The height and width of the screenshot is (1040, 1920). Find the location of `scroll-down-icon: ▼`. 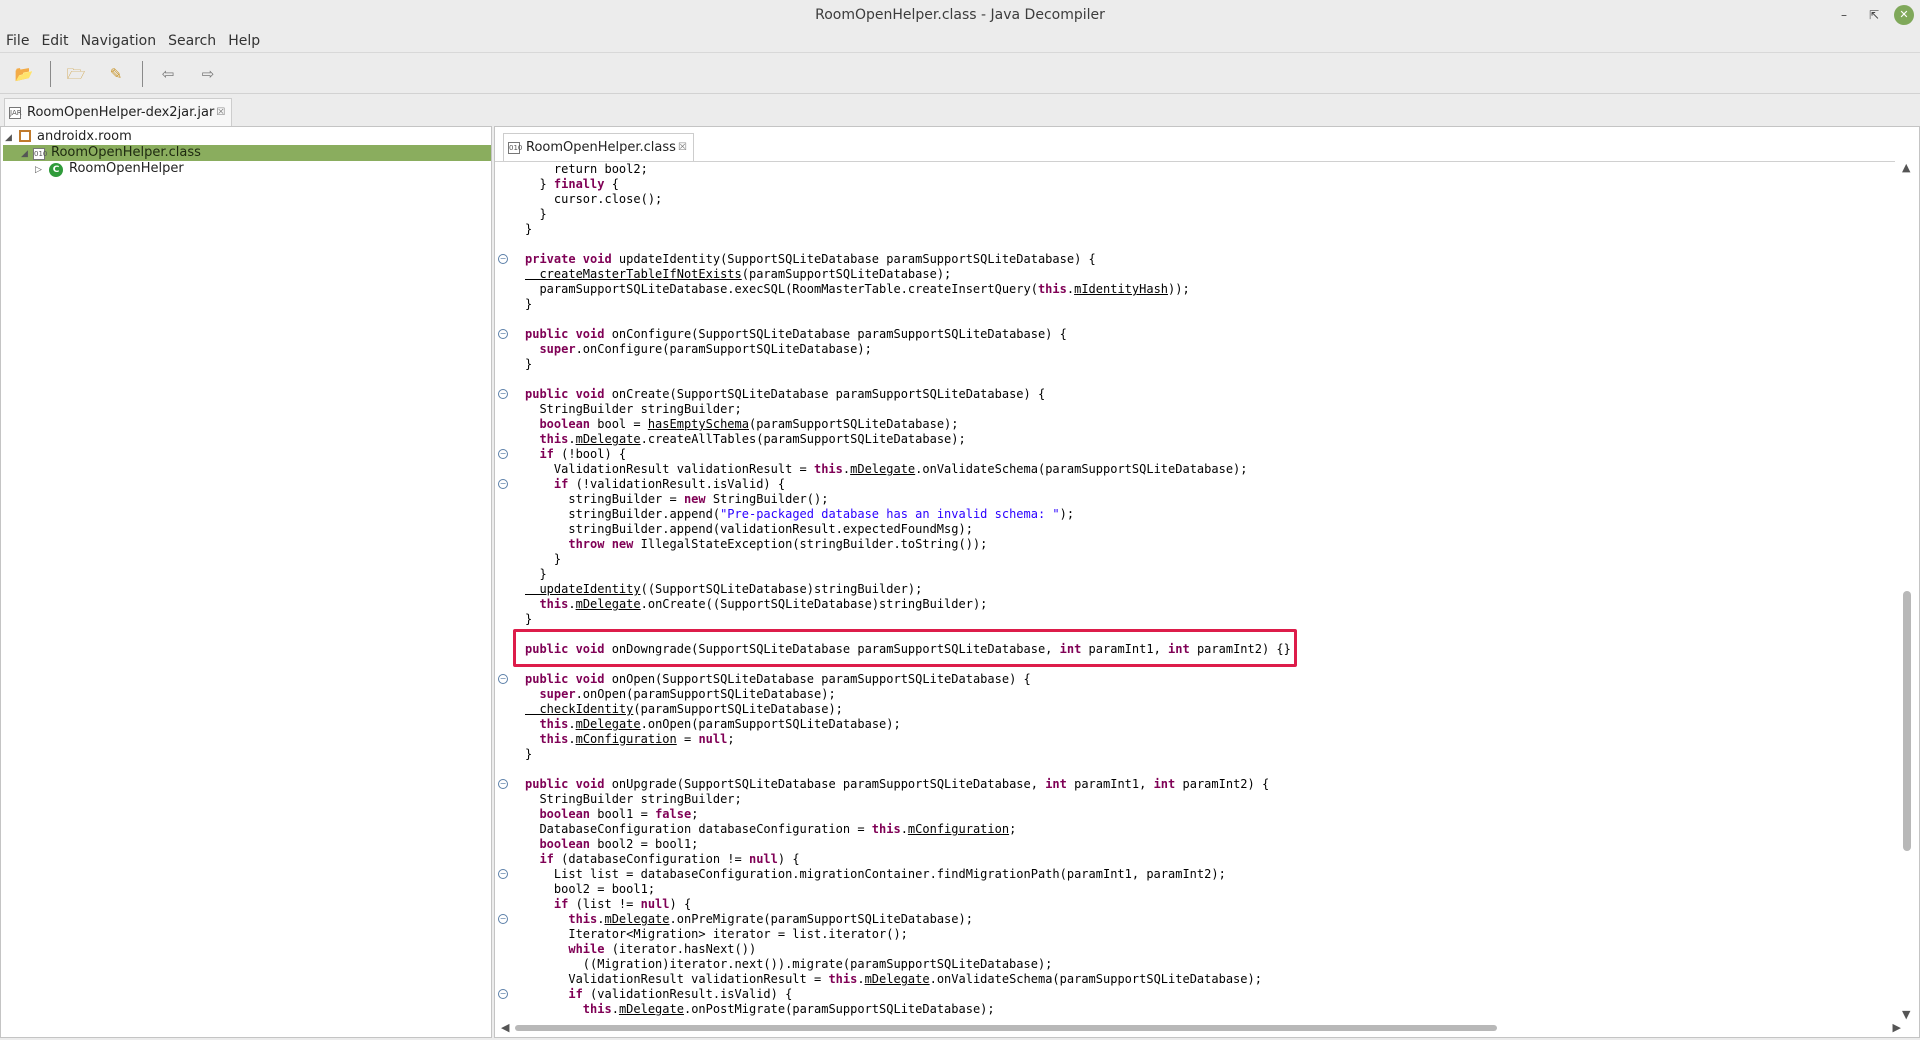

scroll-down-icon: ▼ is located at coordinates (1906, 1014).